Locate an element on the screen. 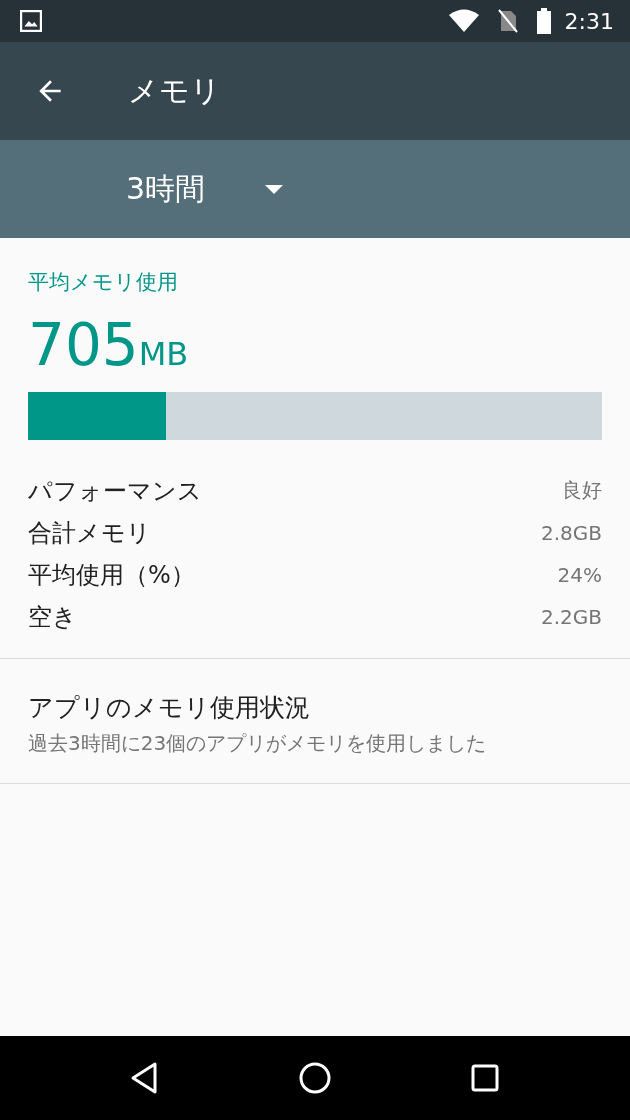  period-dropdown: 3時間 is located at coordinates (205, 189).